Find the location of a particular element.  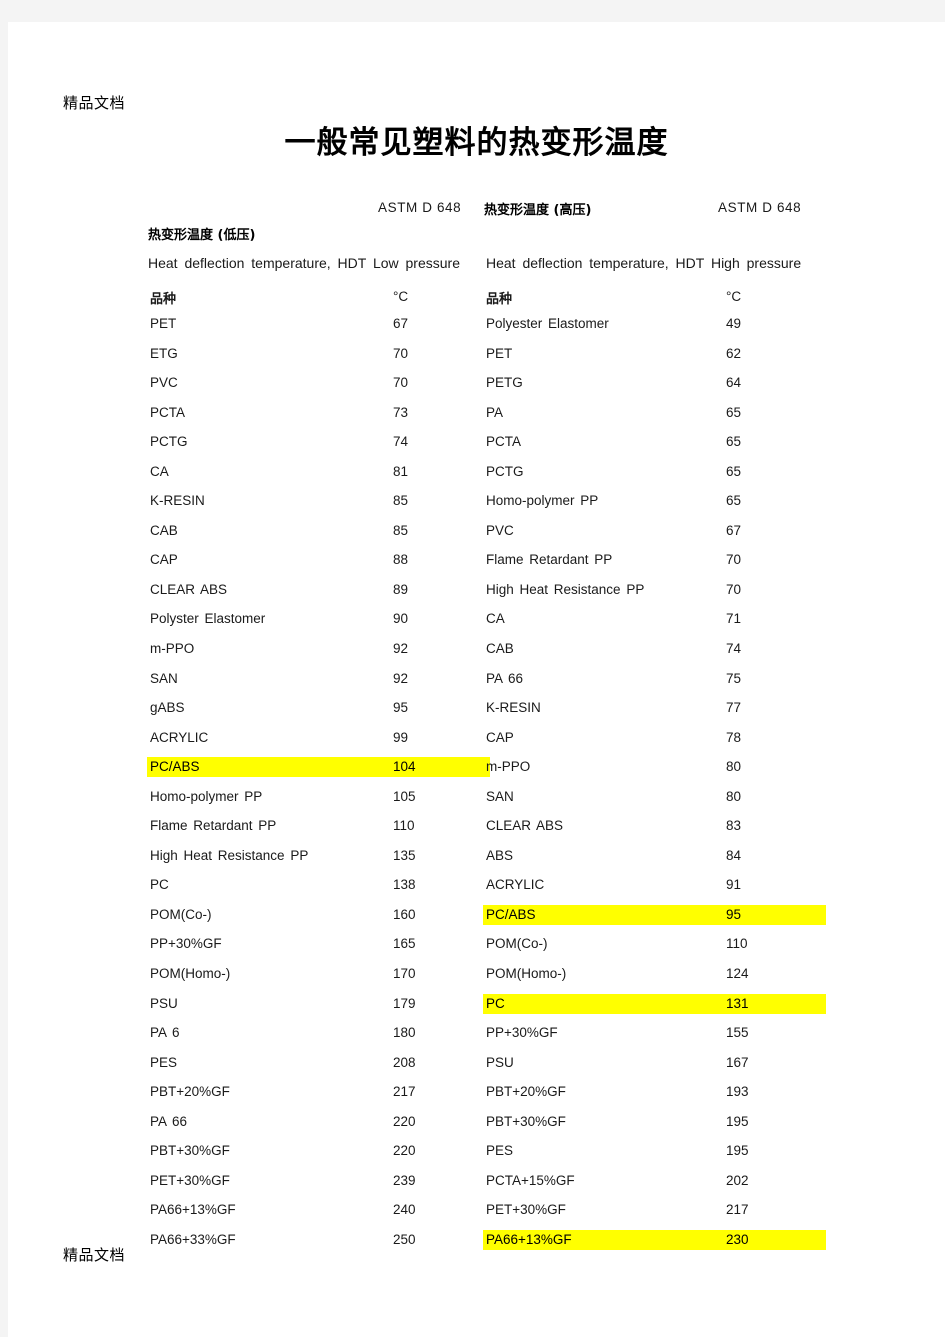

cell-temperature-value: 62 is located at coordinates (734, 353).